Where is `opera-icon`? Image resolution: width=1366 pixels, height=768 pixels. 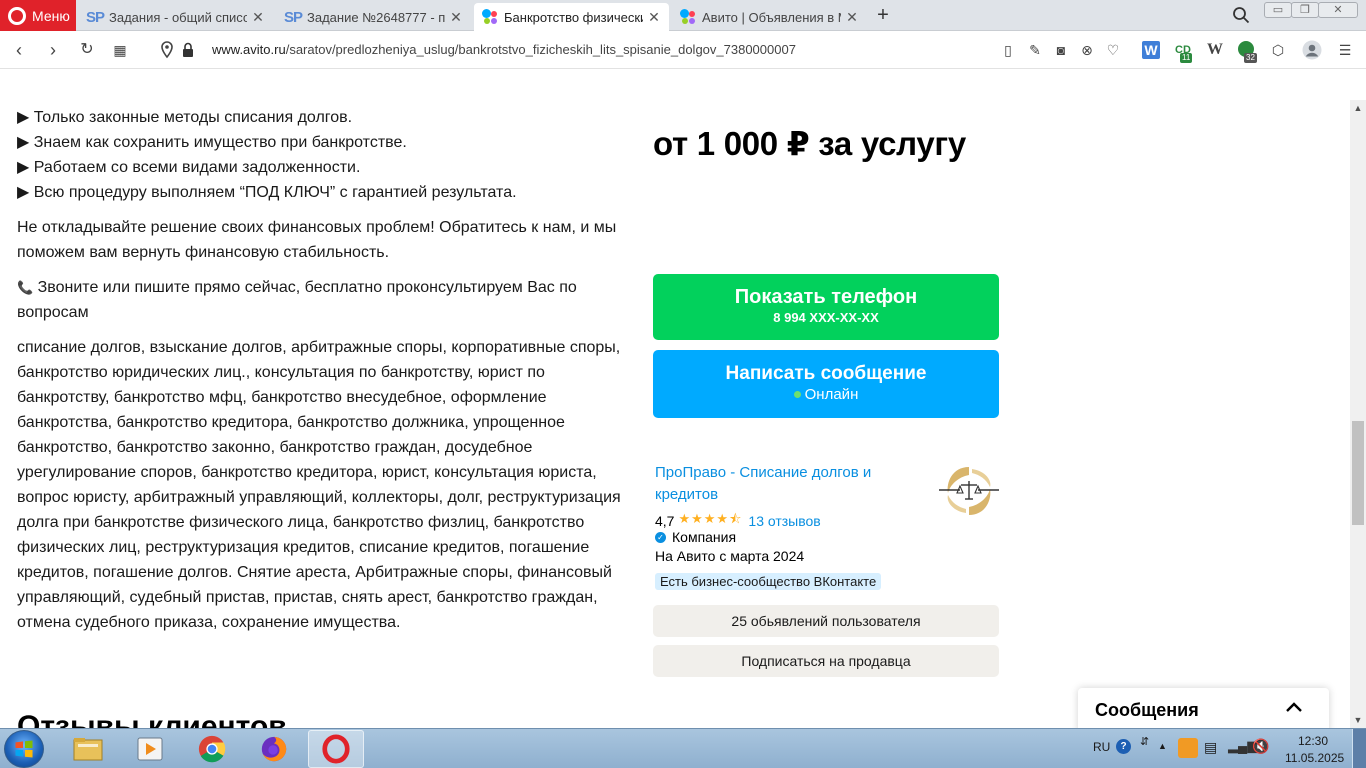 opera-icon is located at coordinates (336, 749).